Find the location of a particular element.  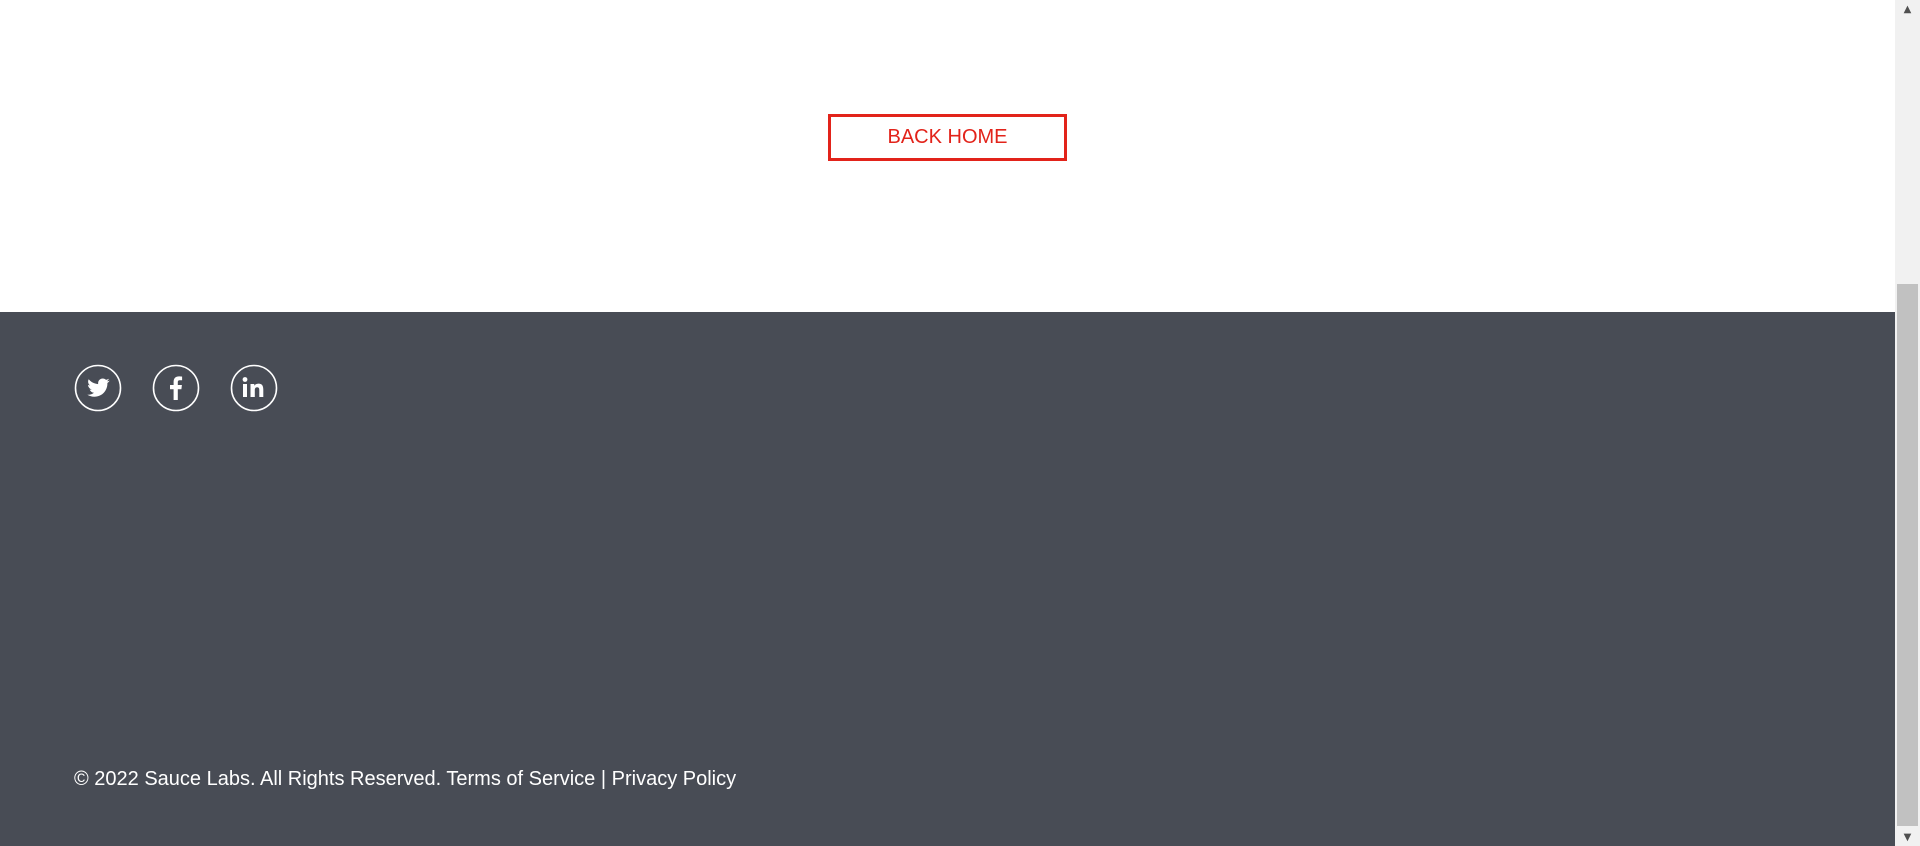

vertical-scrollbar: ▲ ▼ is located at coordinates (1907, 423).